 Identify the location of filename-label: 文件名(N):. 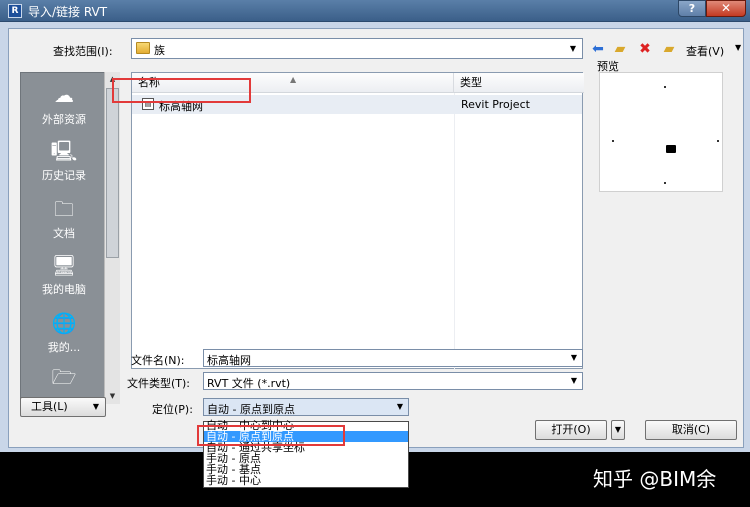
(158, 360).